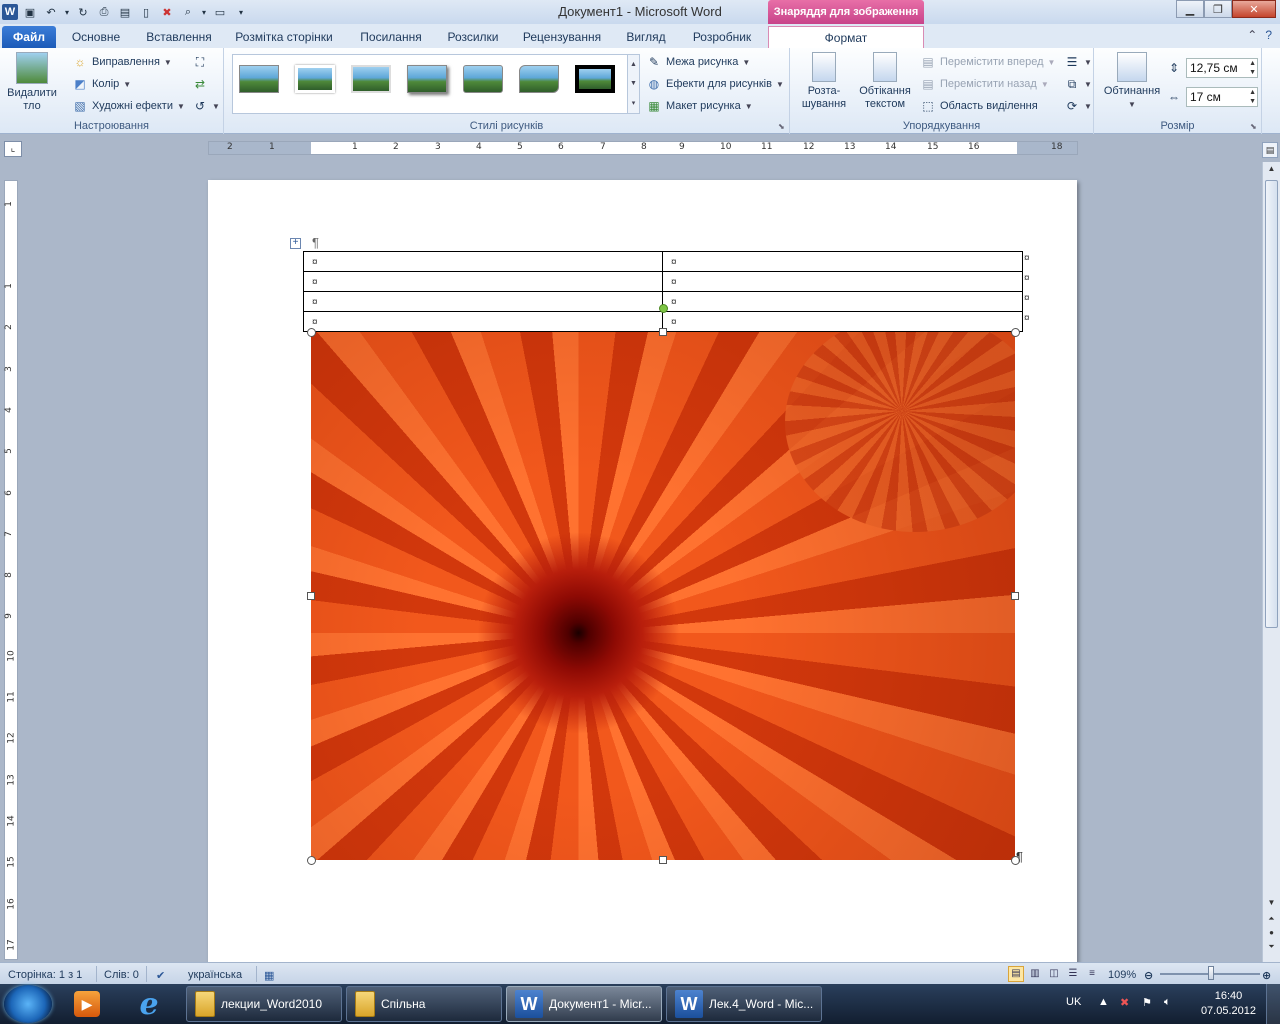 This screenshot has width=1280, height=1024. Describe the element at coordinates (663, 860) in the screenshot. I see `resize-handle-bottom` at that location.